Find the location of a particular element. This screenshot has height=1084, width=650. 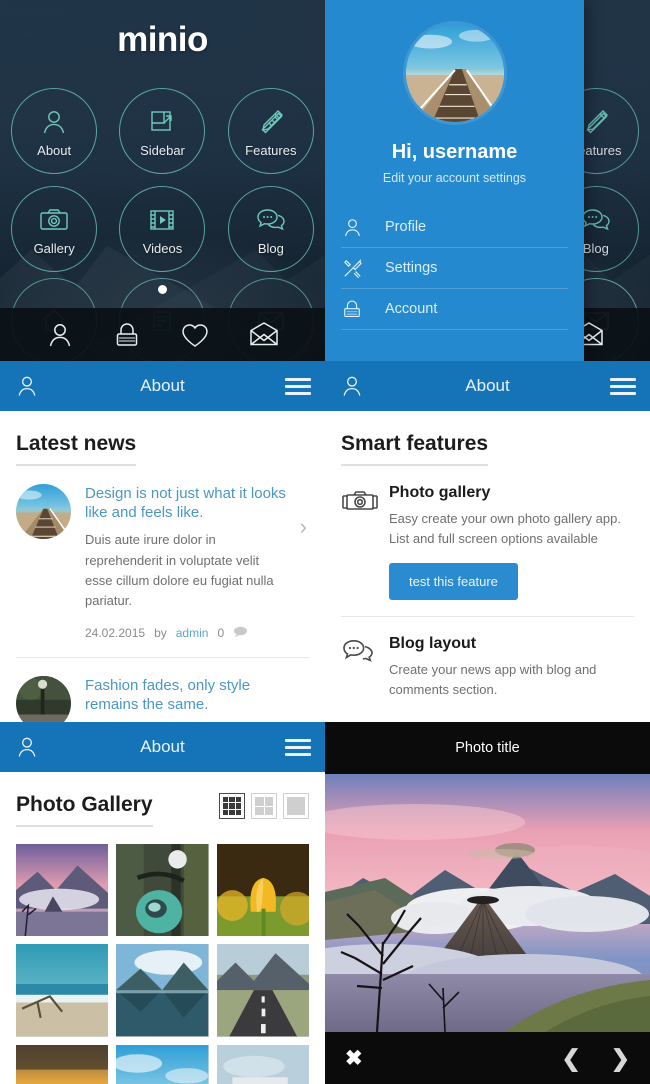

home-tile-label: Sidebar is located at coordinates (162, 150).